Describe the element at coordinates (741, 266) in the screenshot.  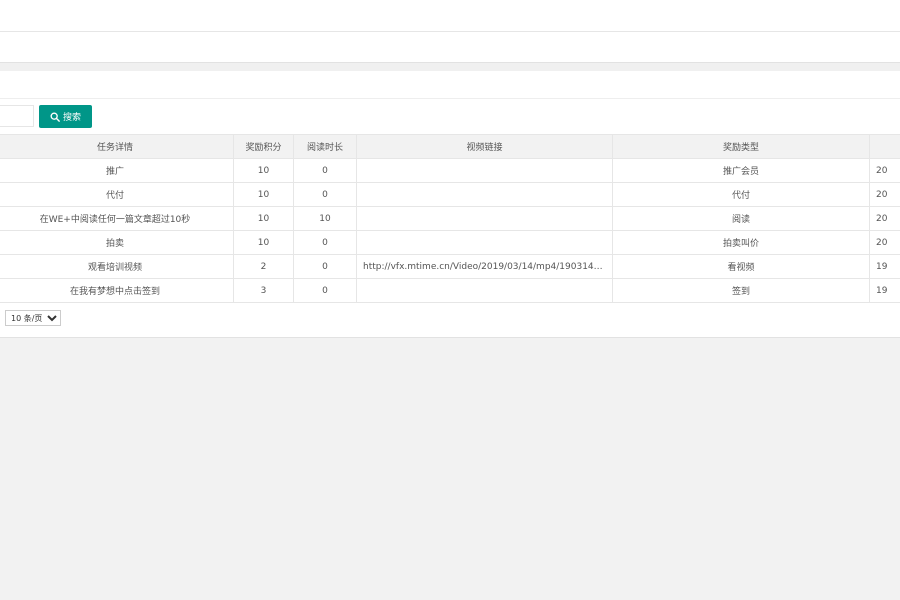
I see `cell-reward-type: 看视频` at that location.